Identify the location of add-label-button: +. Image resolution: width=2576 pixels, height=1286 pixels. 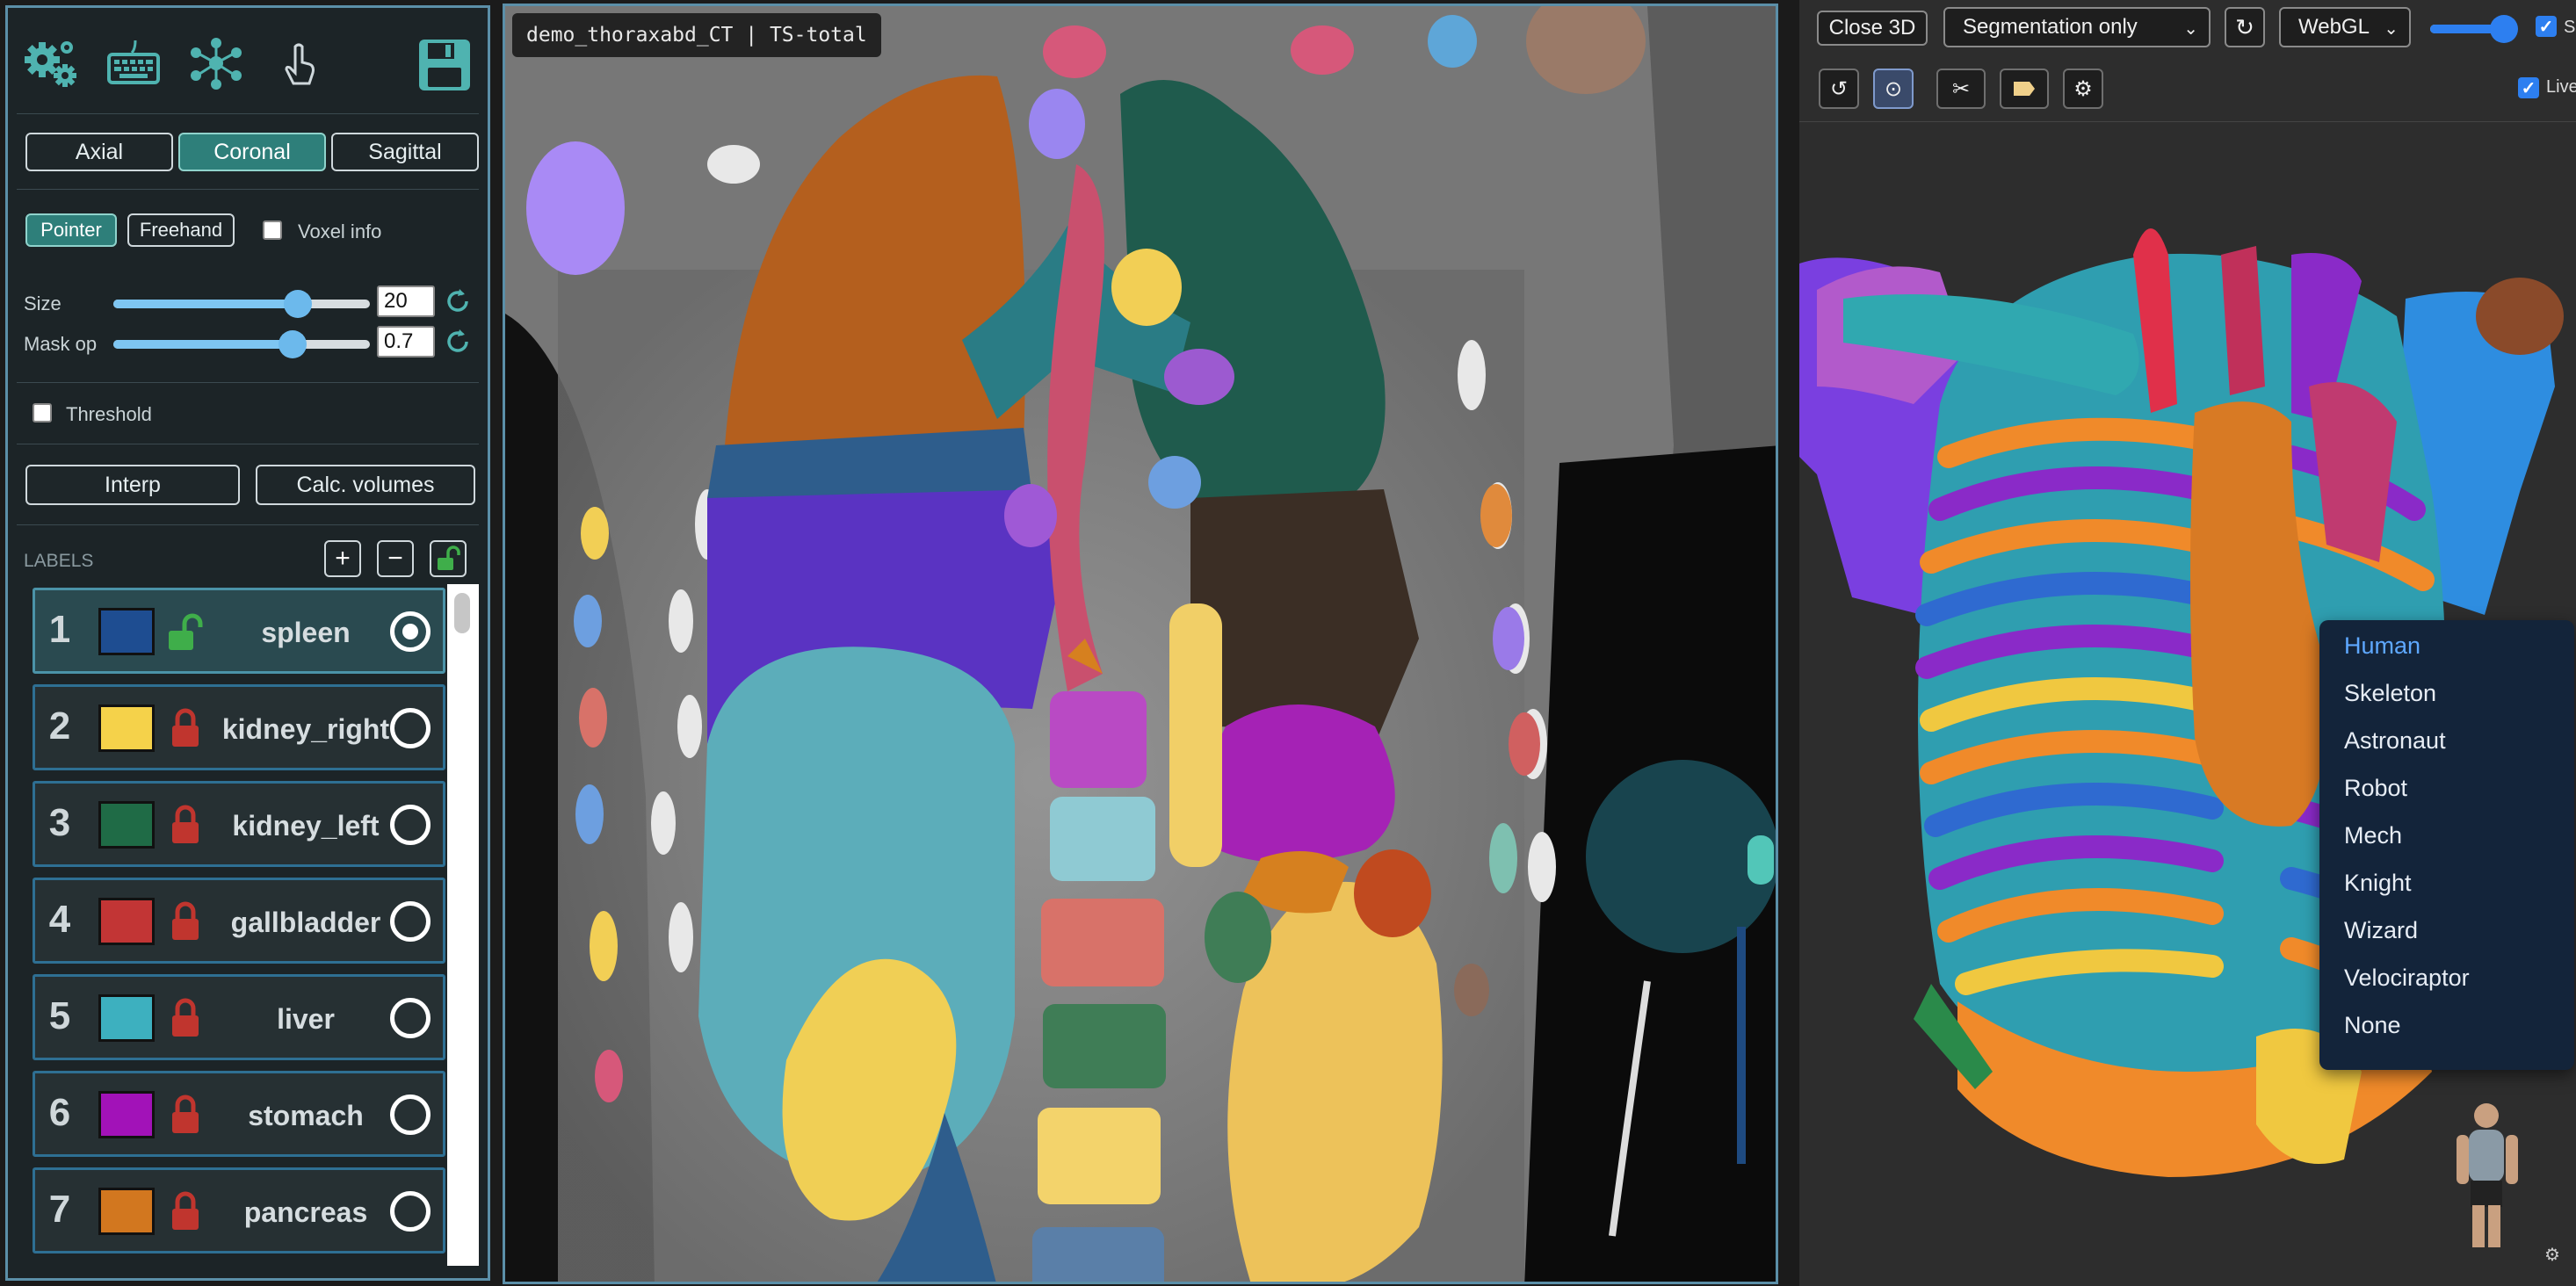
(342, 558).